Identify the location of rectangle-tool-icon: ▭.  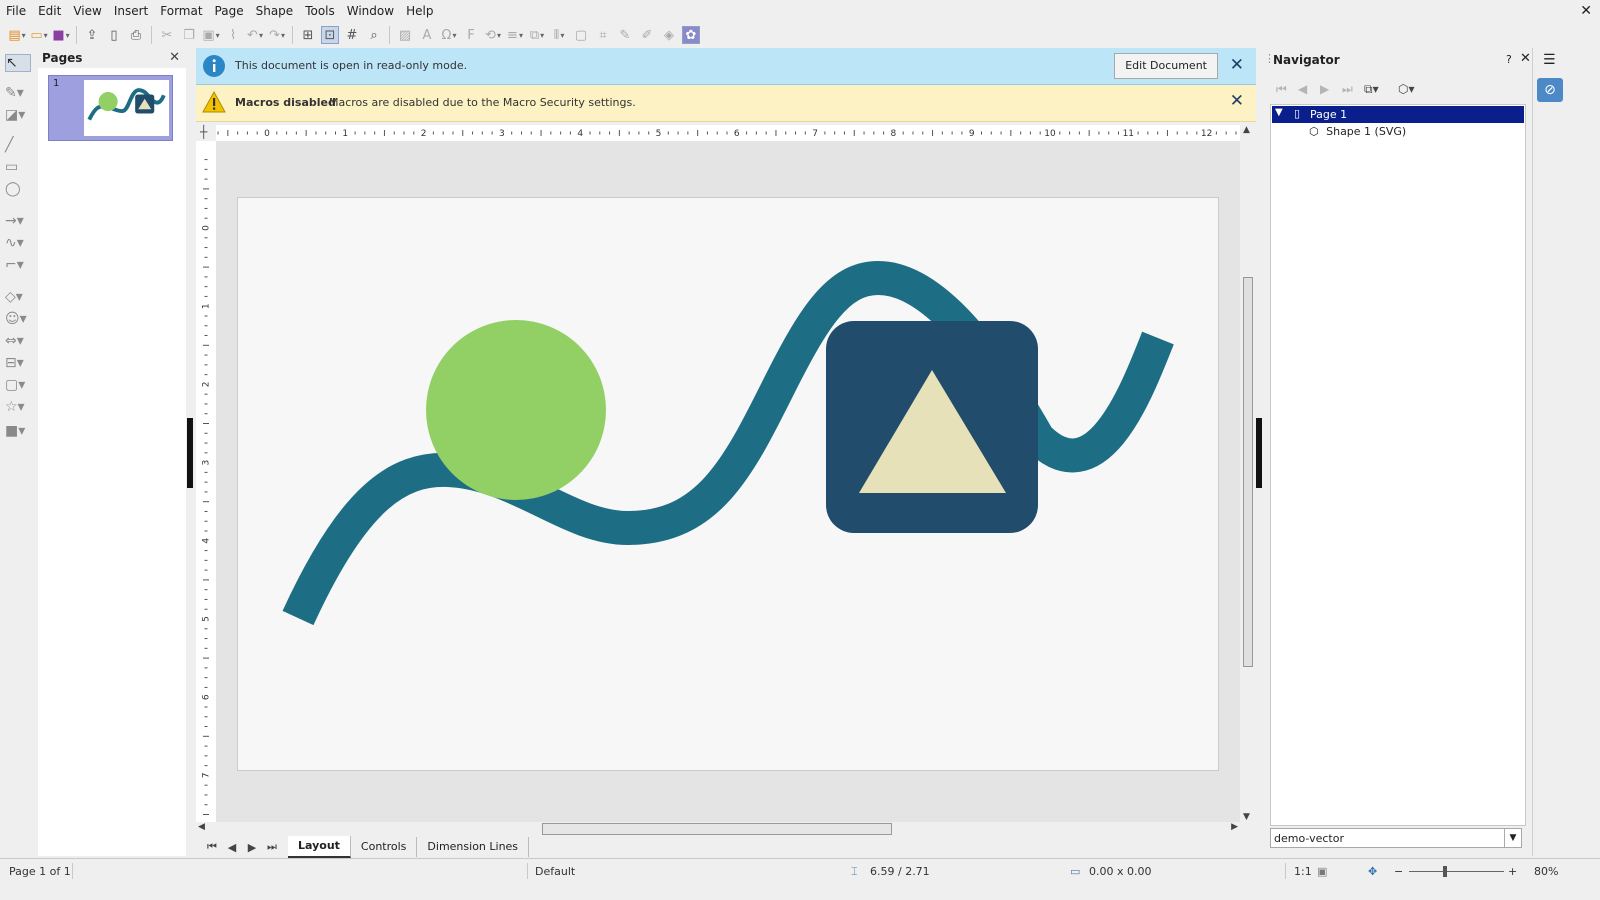
(18, 167).